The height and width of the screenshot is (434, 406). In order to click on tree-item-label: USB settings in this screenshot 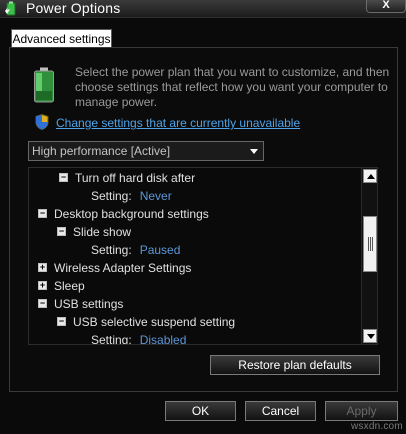, I will do `click(89, 304)`.